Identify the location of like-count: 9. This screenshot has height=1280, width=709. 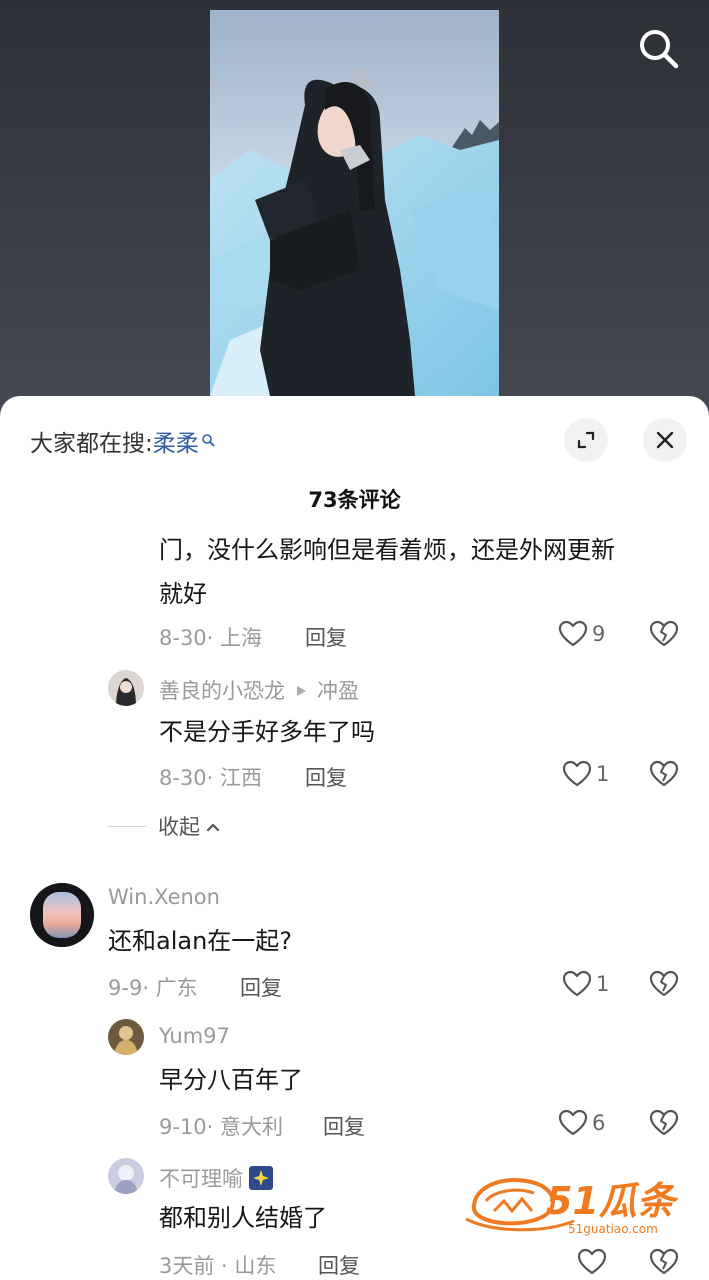
(599, 634).